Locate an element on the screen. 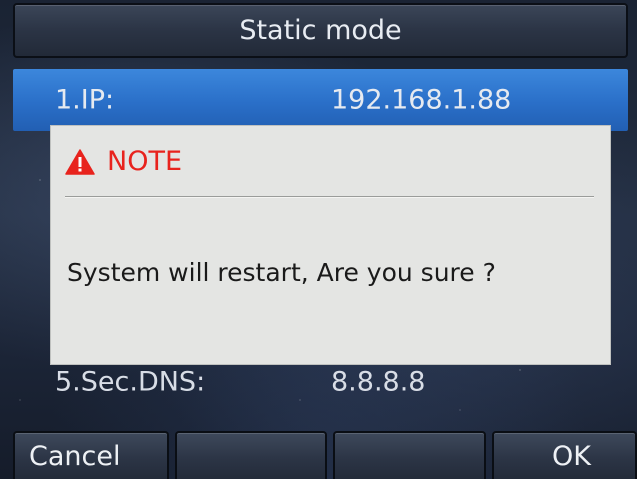  cancel-button: Cancel is located at coordinates (91, 455).